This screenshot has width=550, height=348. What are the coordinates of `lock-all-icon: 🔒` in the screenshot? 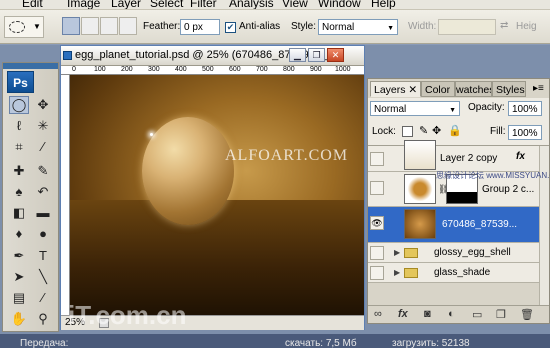 It's located at (455, 130).